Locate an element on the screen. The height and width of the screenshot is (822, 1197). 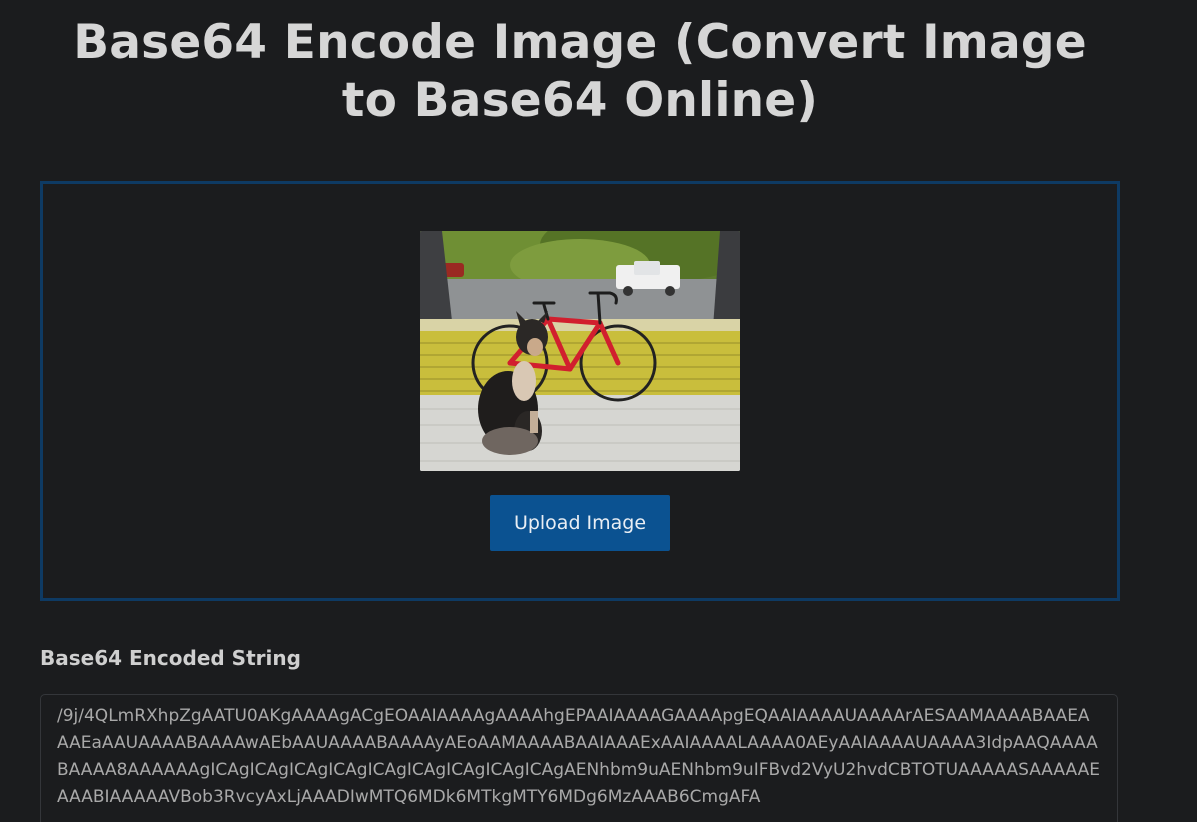
upload-image-button: Upload Image is located at coordinates (580, 523).